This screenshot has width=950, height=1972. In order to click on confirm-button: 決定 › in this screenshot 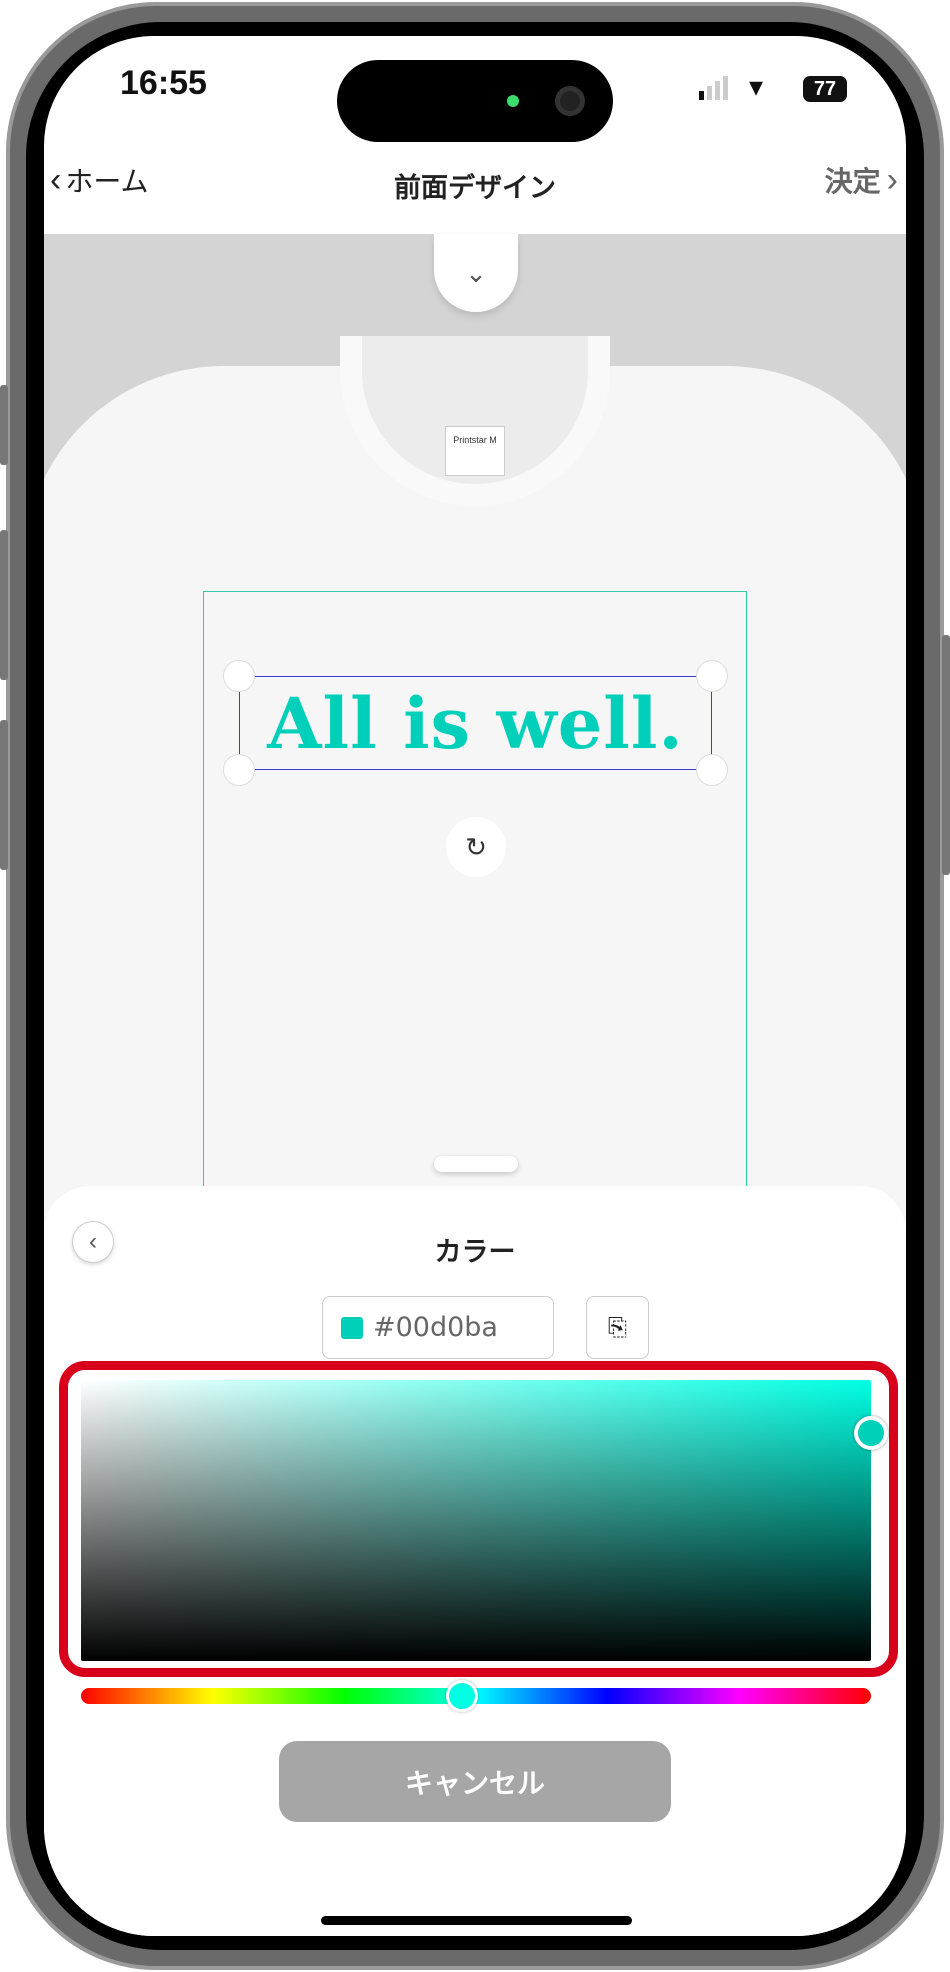, I will do `click(861, 180)`.